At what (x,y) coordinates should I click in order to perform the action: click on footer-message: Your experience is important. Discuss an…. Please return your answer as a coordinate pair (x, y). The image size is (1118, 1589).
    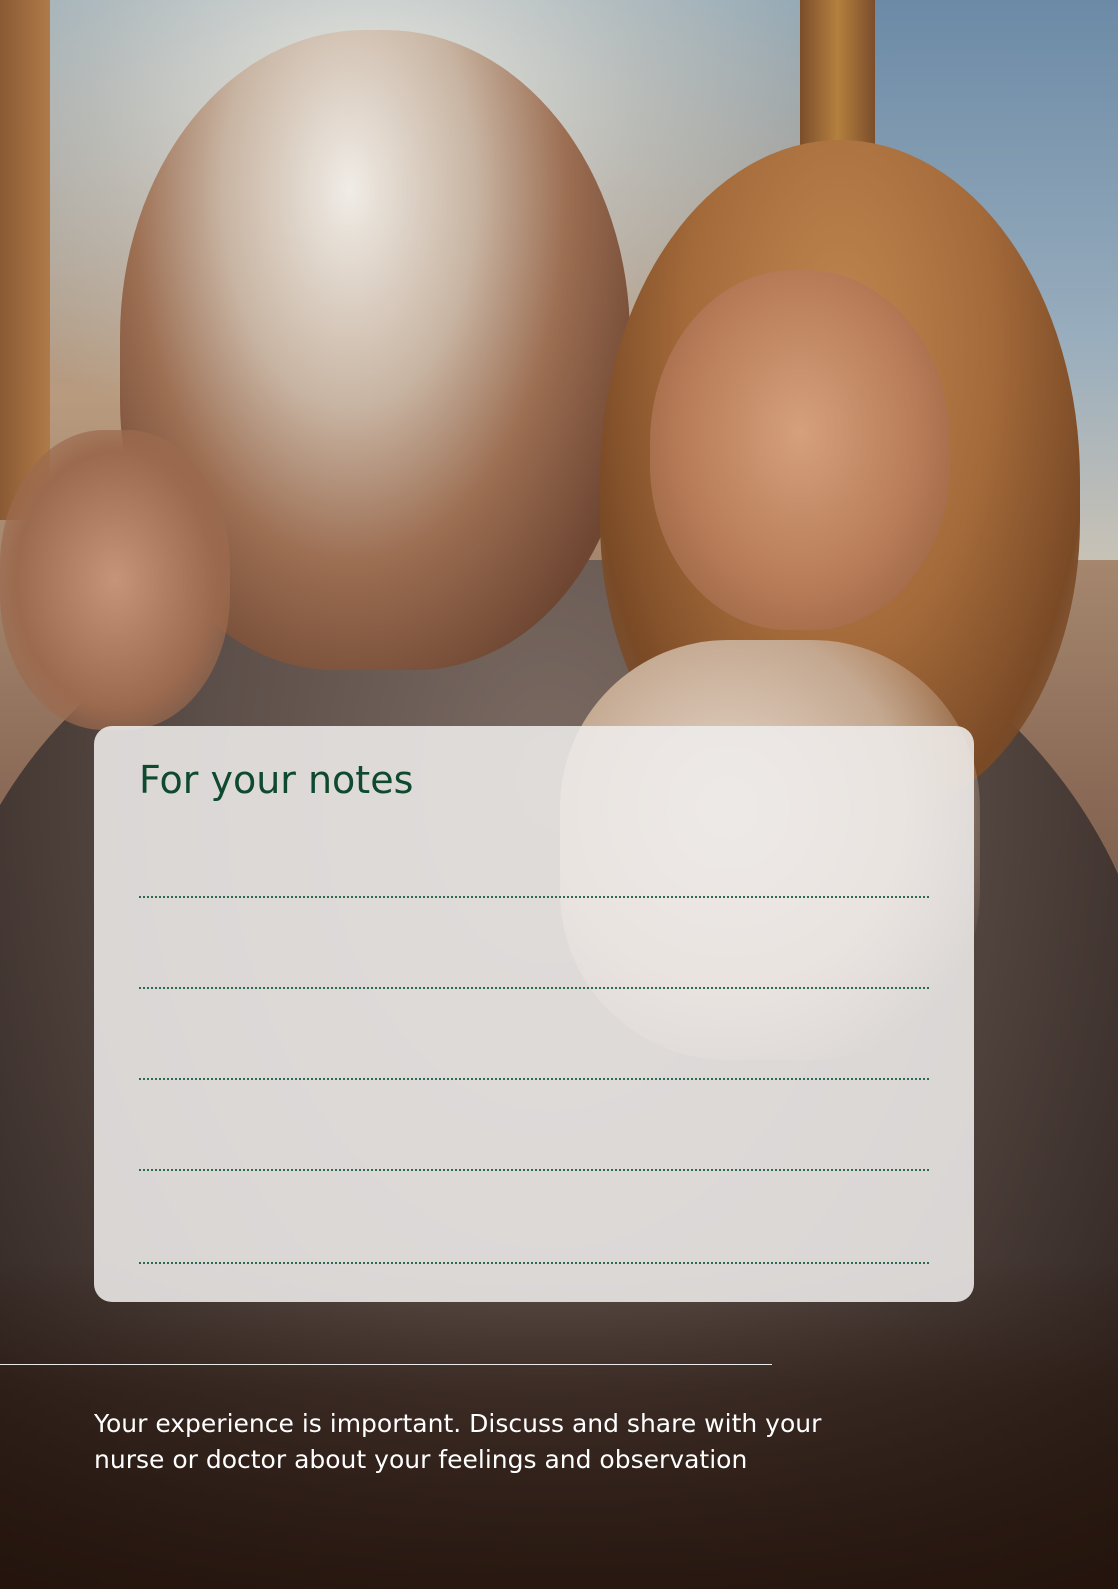
    Looking at the image, I should click on (458, 1441).